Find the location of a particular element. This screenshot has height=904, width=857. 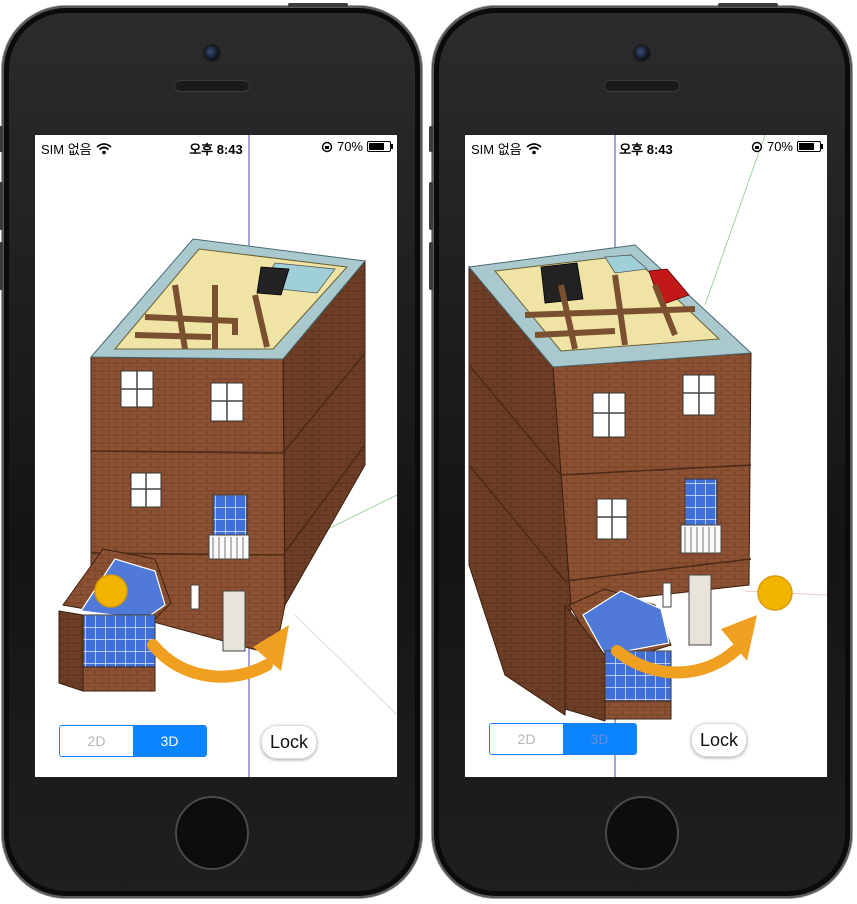

house-front-wall is located at coordinates (652, 479).